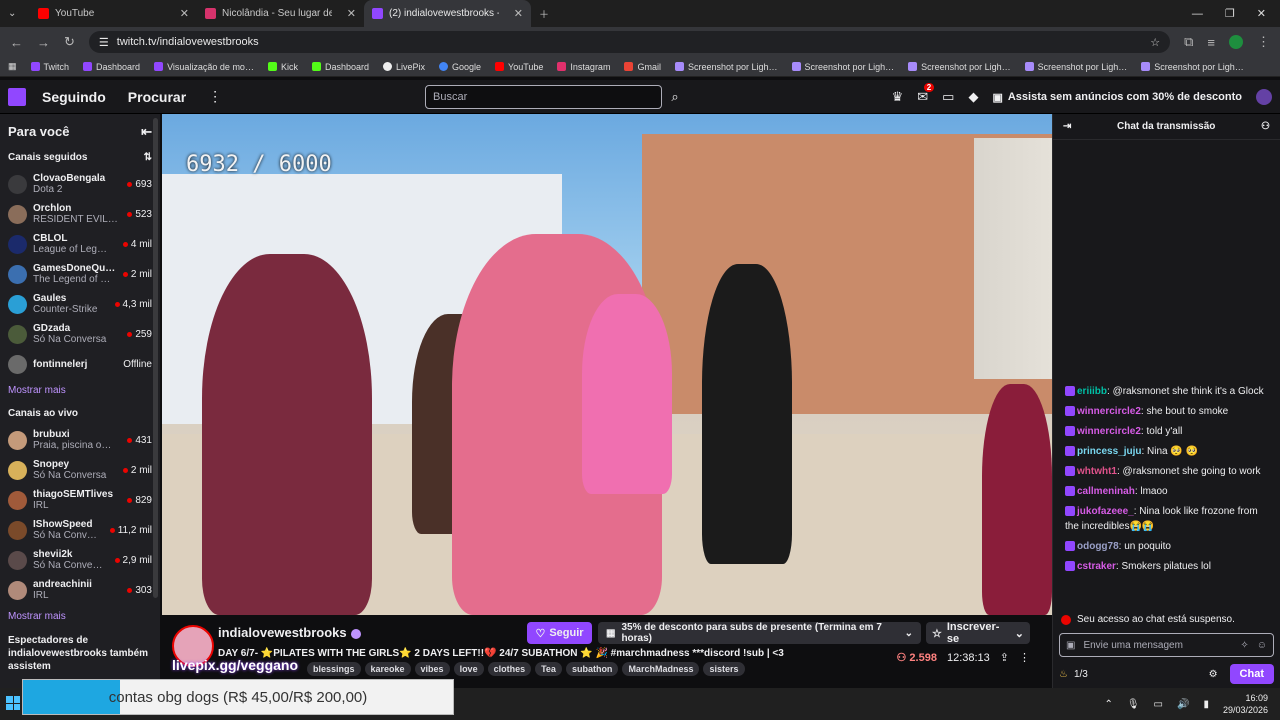 The height and width of the screenshot is (720, 1280). I want to click on bookmarks-apps-icon: ▦, so click(12, 66).